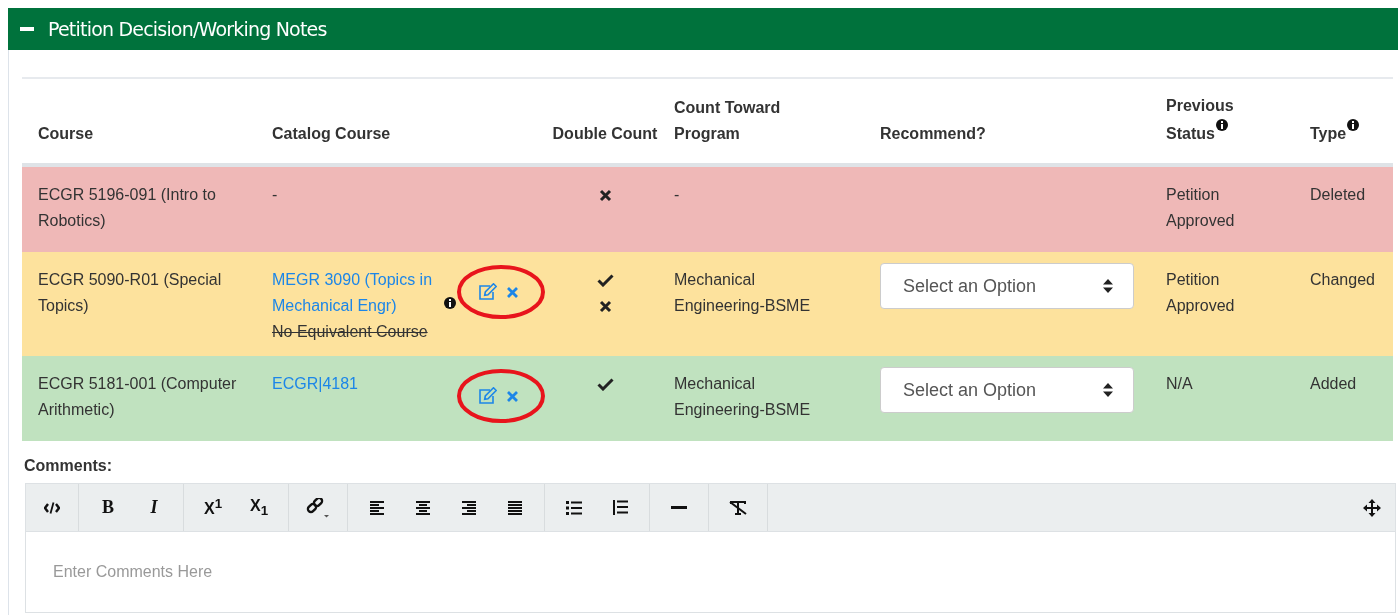 The width and height of the screenshot is (1398, 615). What do you see at coordinates (1333, 383) in the screenshot?
I see `type-cell: Added` at bounding box center [1333, 383].